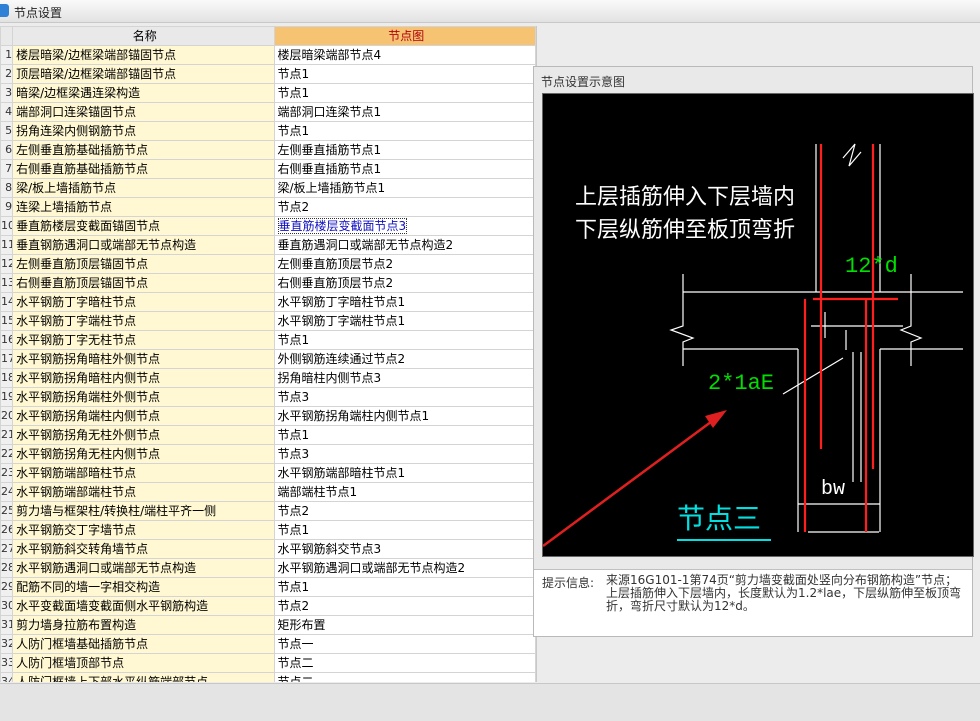 The width and height of the screenshot is (980, 721). I want to click on node-diagram-value: 梁/板上墙插筋节点1, so click(331, 188).